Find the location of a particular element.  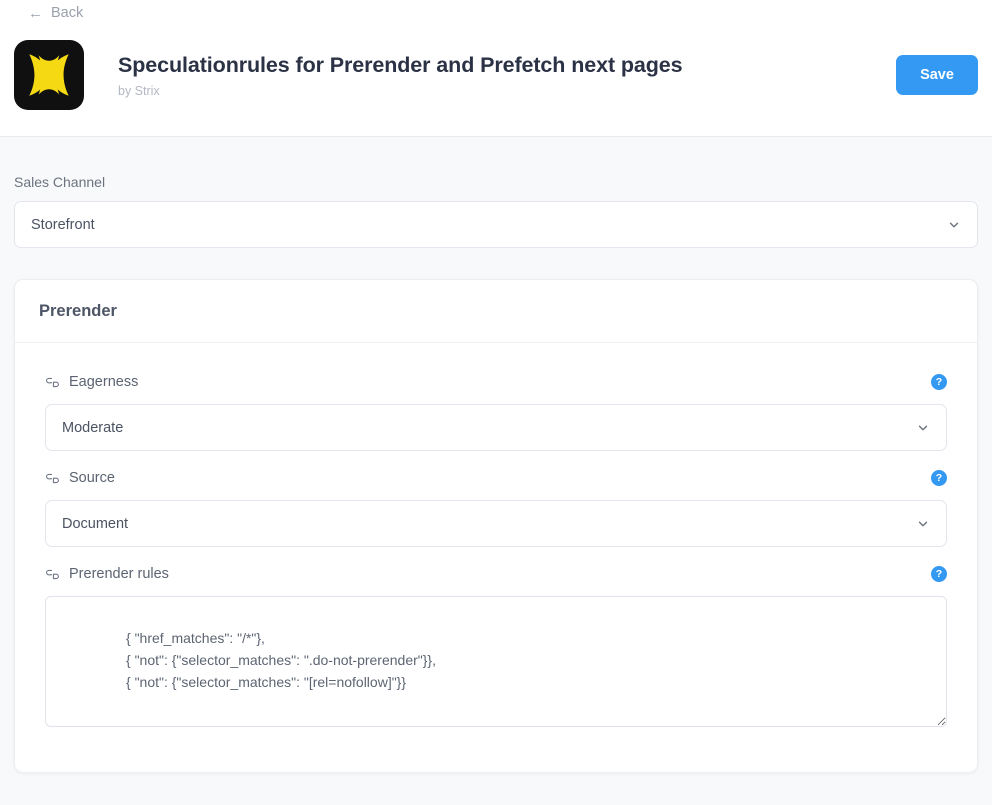

prerender-rules-label: Prerender rules is located at coordinates (119, 574).